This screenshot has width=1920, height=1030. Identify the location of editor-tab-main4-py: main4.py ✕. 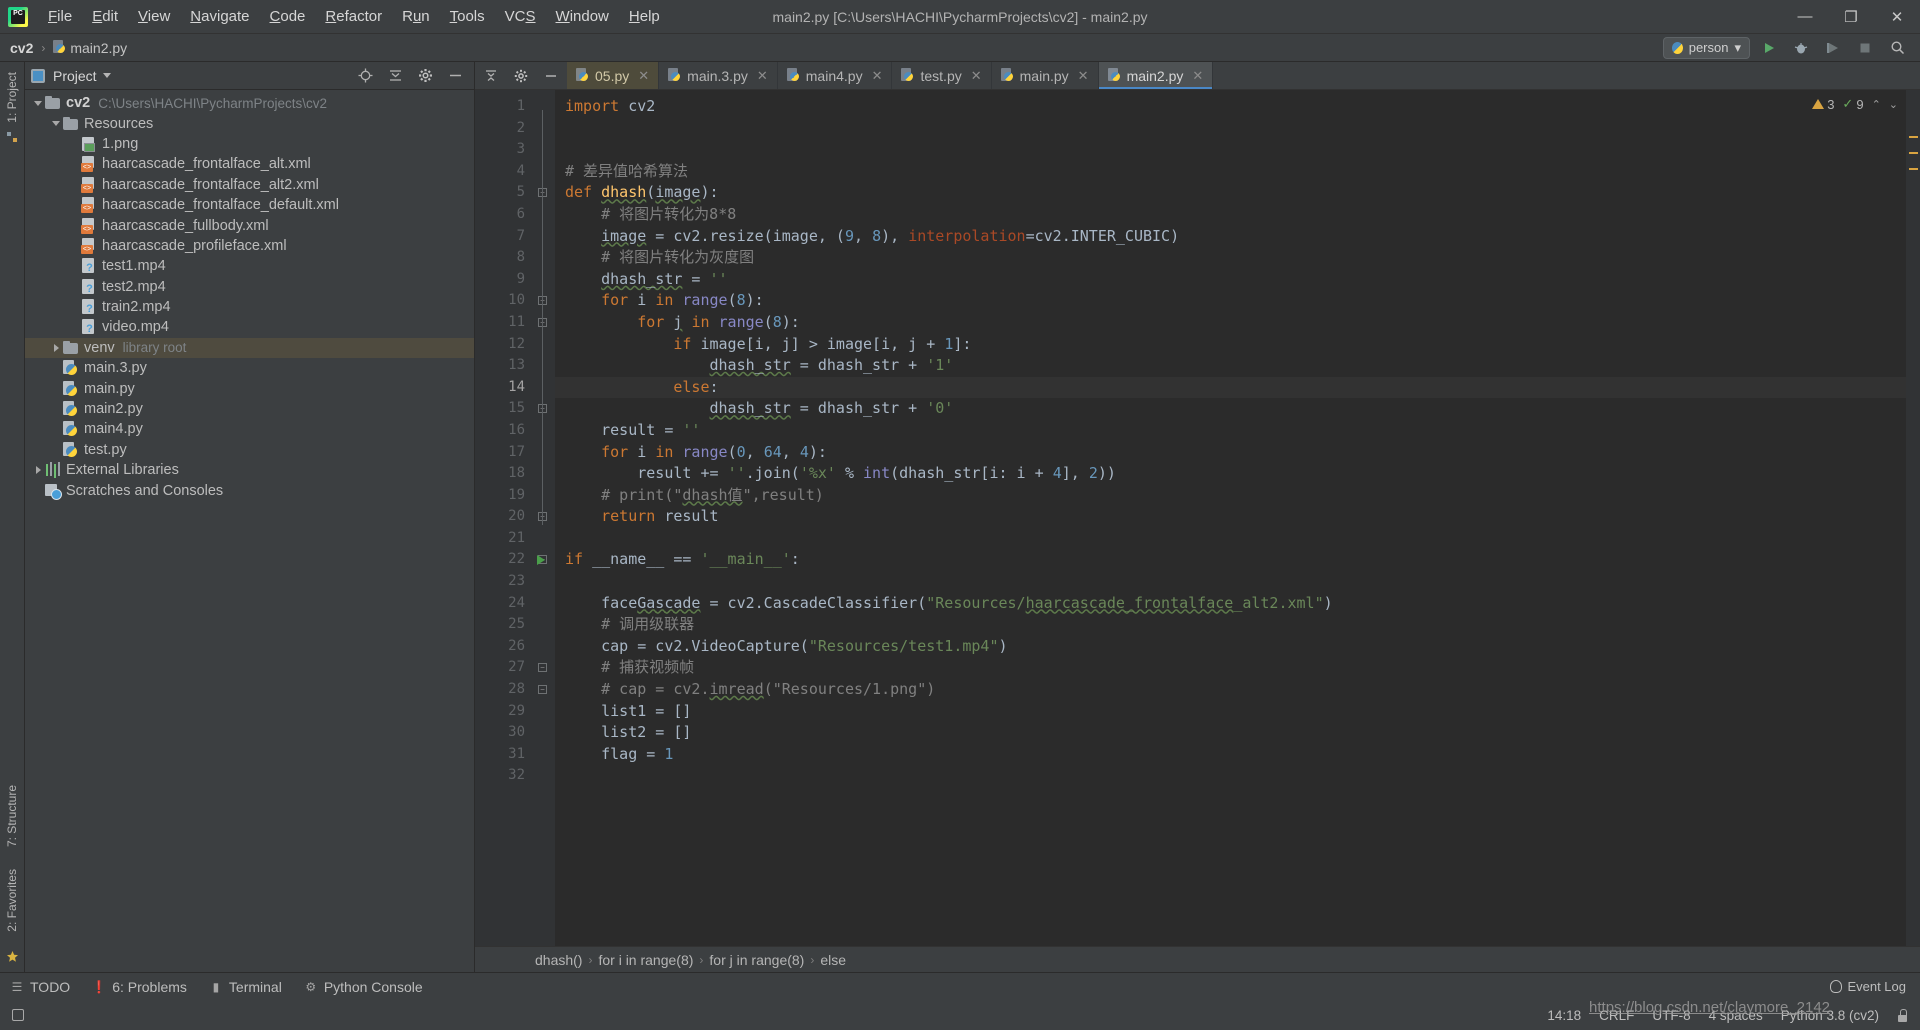
(835, 75).